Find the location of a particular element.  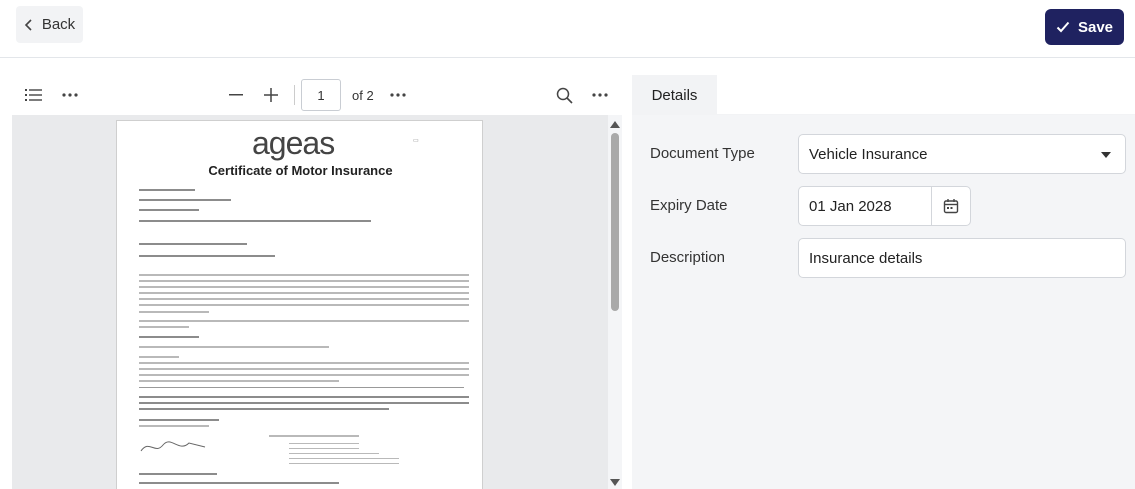

zoom-in-icon is located at coordinates (271, 95).